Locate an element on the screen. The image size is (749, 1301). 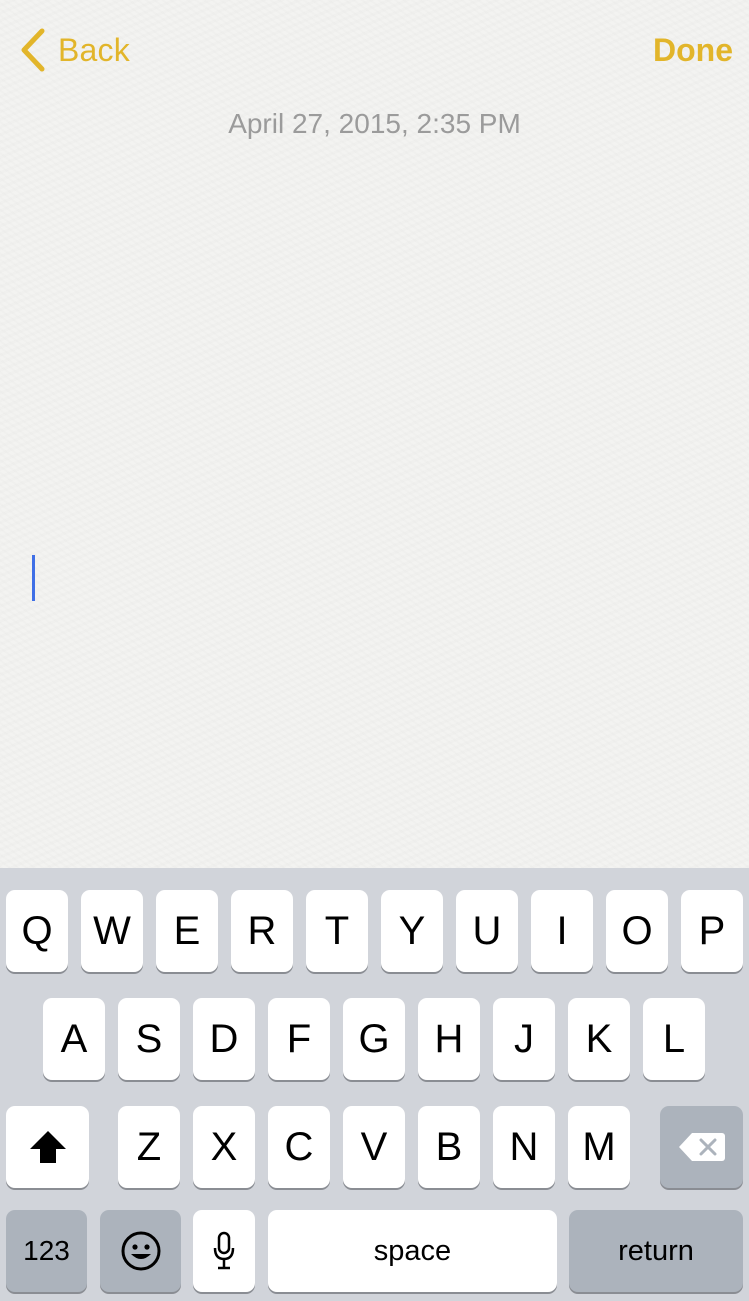
space-key: space is located at coordinates (412, 1251).